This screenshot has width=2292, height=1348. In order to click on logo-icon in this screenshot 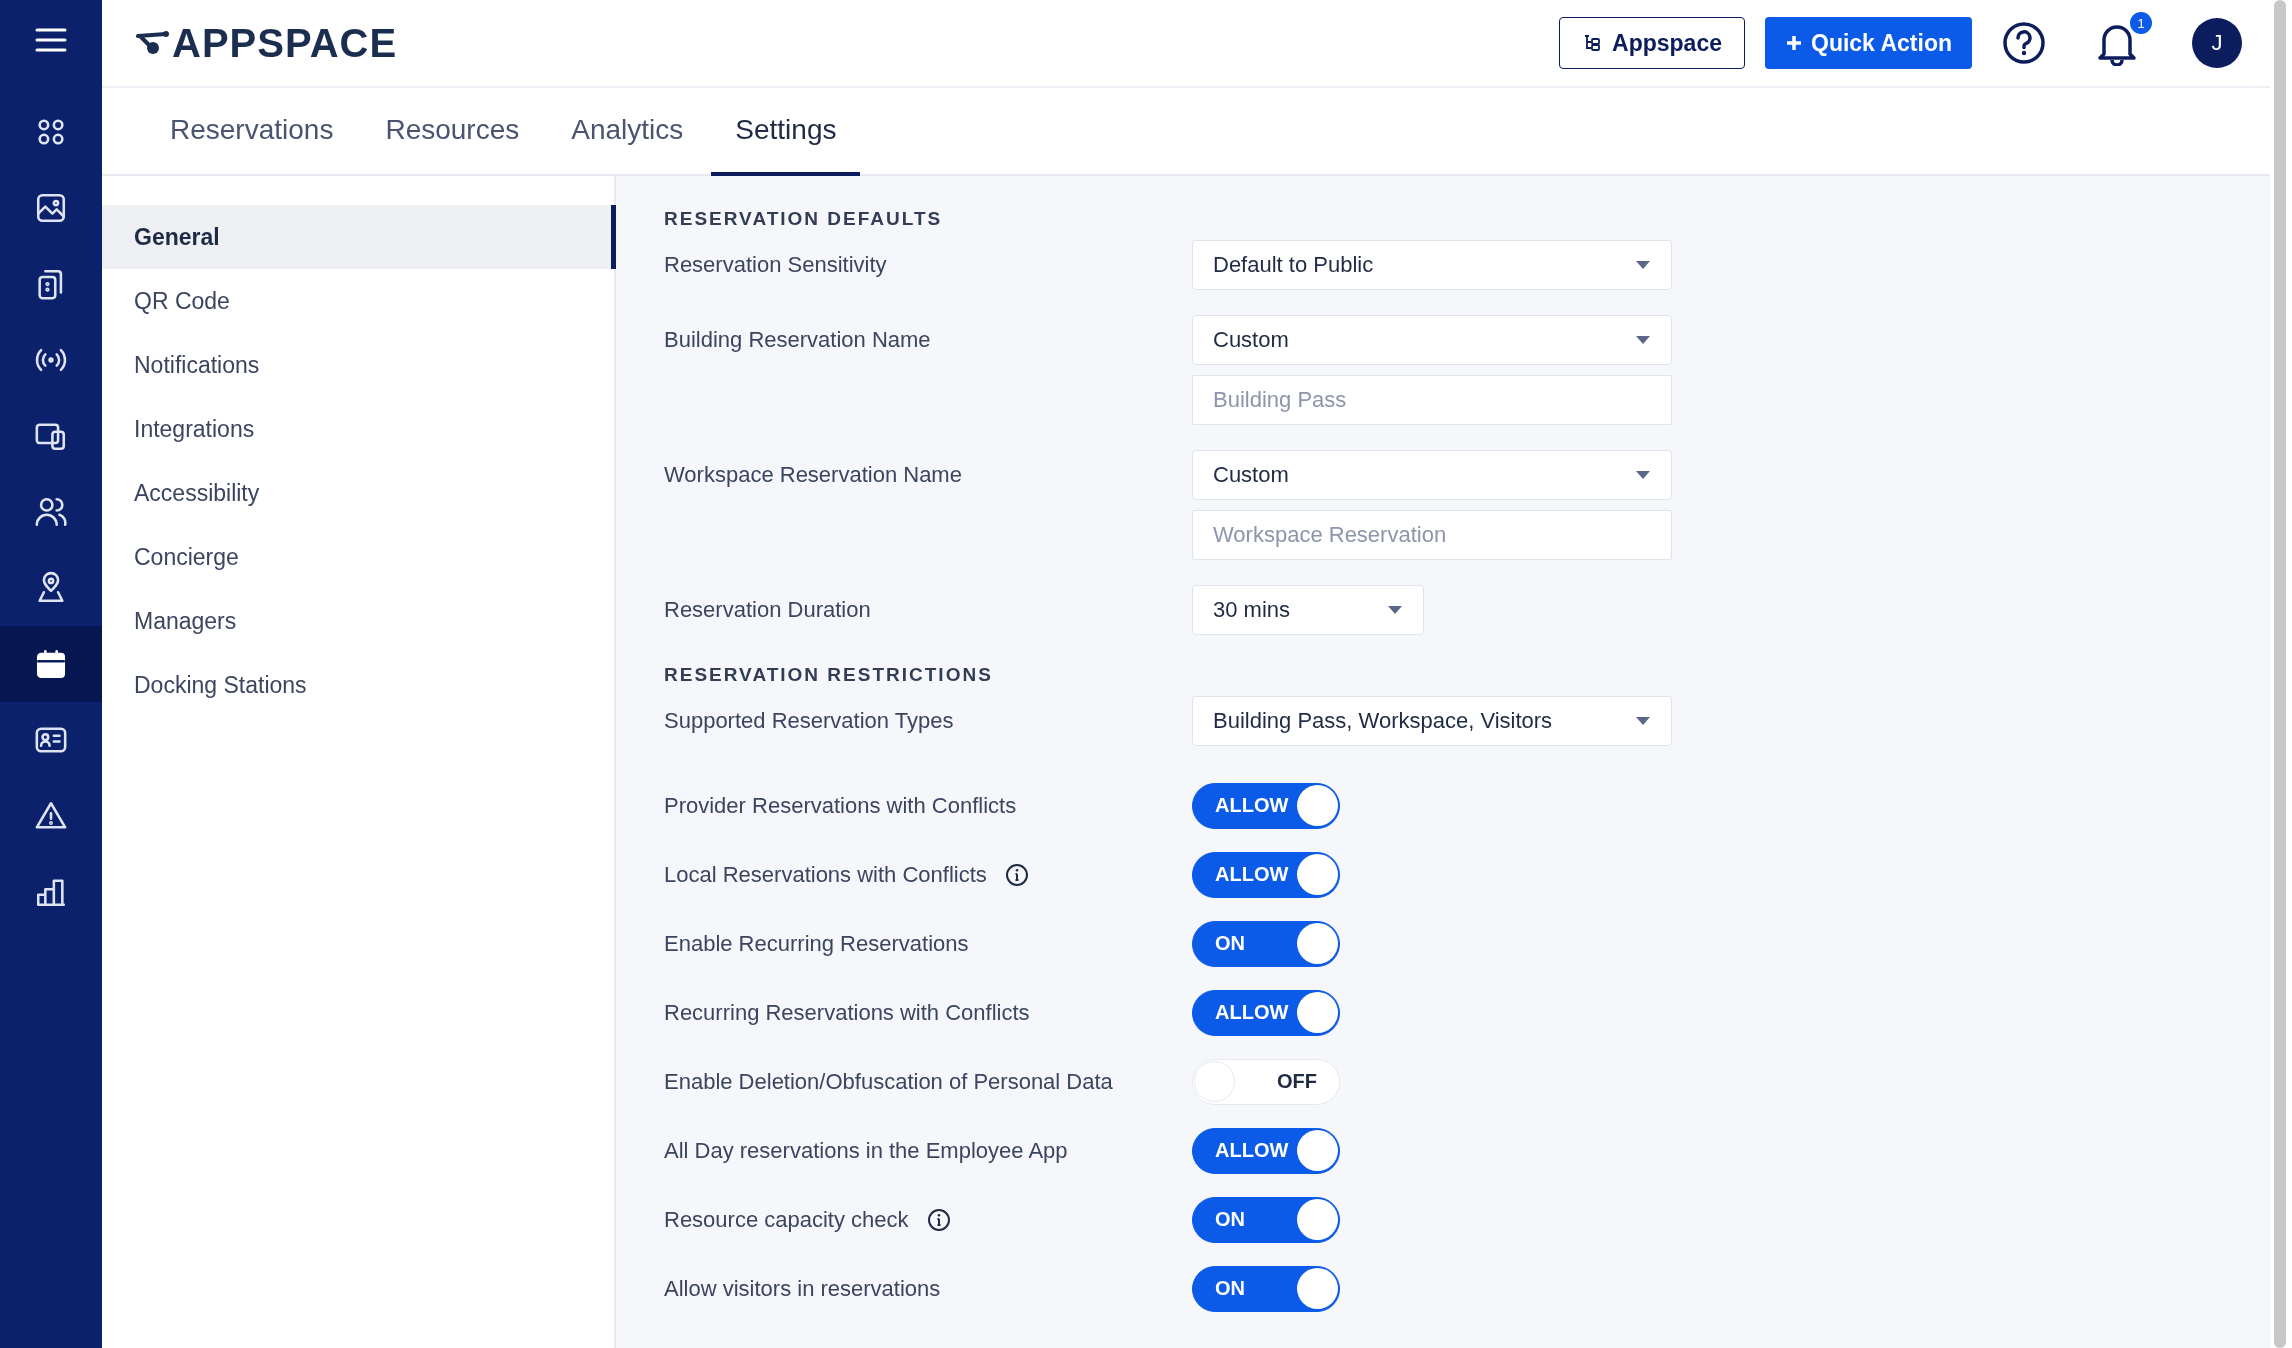, I will do `click(153, 43)`.